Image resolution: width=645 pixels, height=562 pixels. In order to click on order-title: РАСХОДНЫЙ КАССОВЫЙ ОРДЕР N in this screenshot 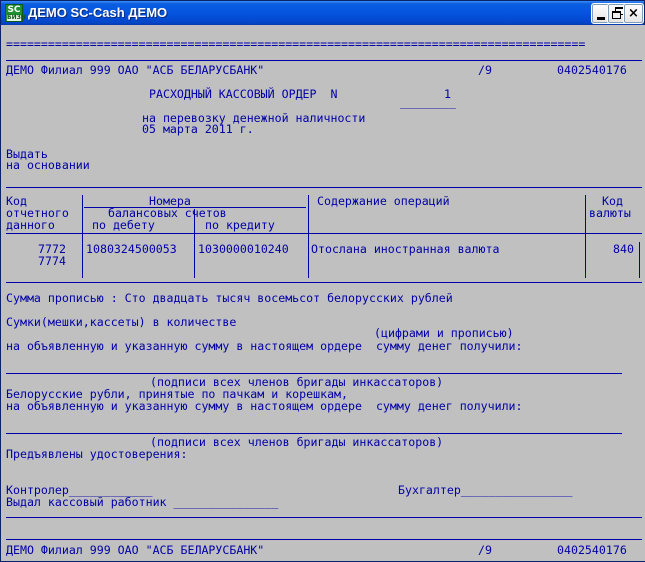, I will do `click(243, 94)`.